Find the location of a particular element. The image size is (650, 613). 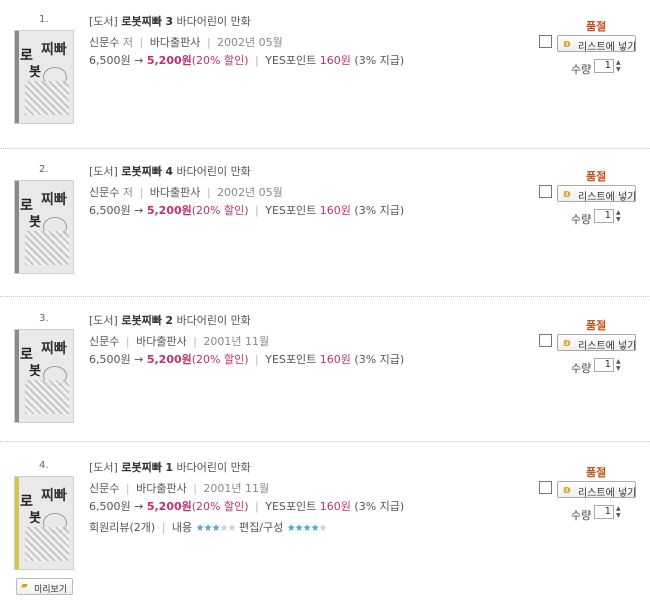

review-line: 회원리뷰(2개) | 내용 ★★★★★ 편집/구성 ★★★★★ is located at coordinates (208, 527).